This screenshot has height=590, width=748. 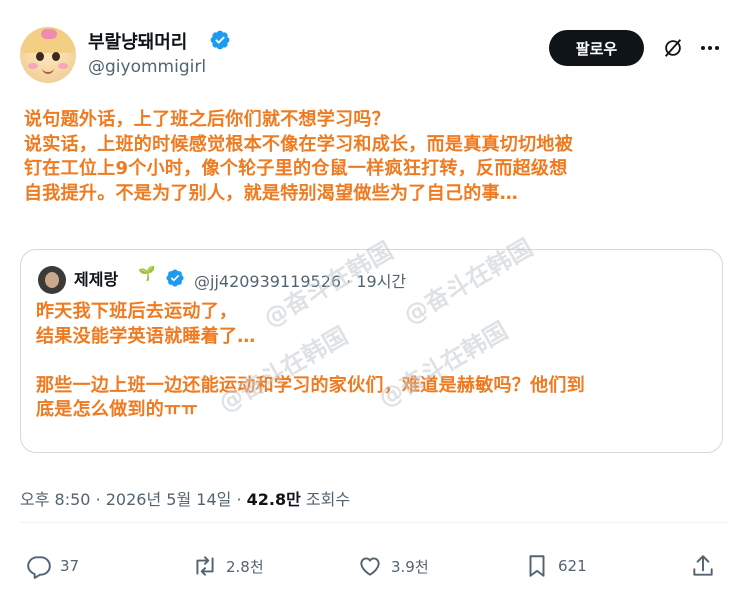 I want to click on reply-icon, so click(x=39, y=567).